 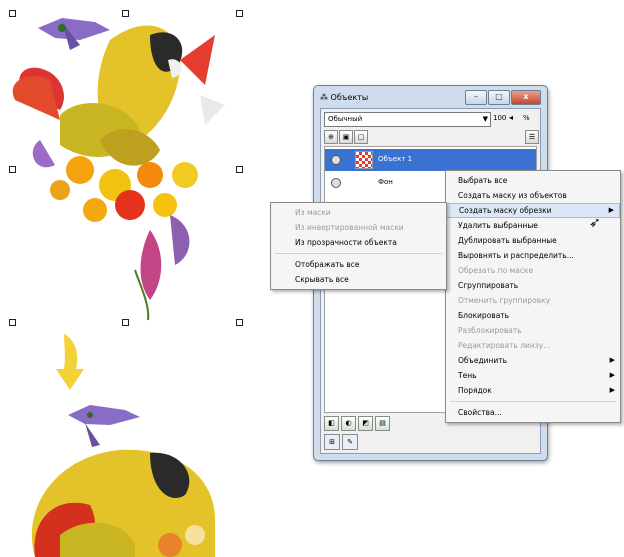 What do you see at coordinates (358, 253) in the screenshot?
I see `submenu-separator` at bounding box center [358, 253].